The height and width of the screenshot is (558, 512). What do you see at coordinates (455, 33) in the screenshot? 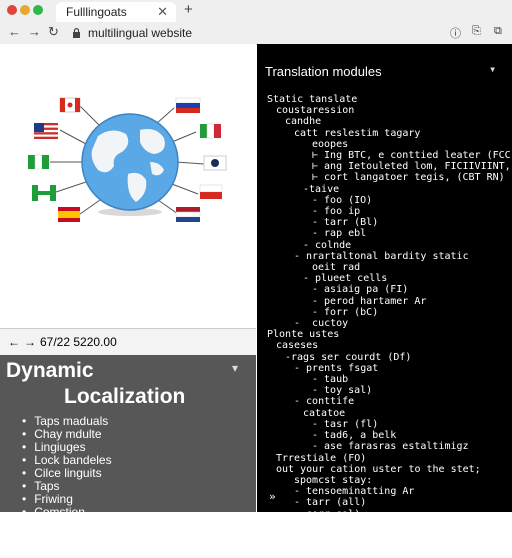
I see `info-icon: ⓘ` at bounding box center [455, 33].